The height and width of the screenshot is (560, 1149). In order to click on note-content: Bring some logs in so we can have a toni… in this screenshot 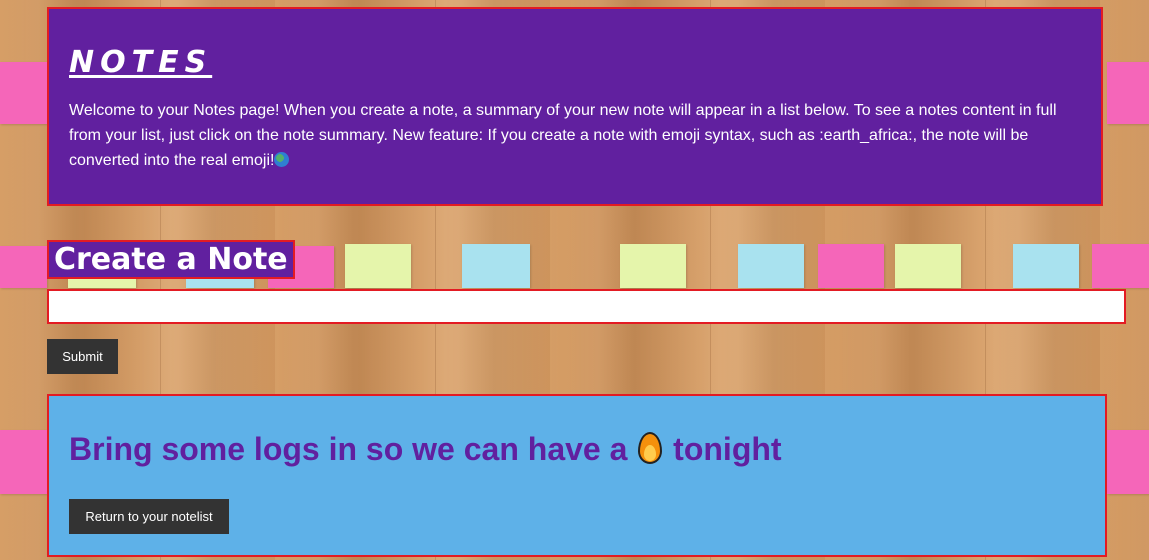, I will do `click(425, 449)`.